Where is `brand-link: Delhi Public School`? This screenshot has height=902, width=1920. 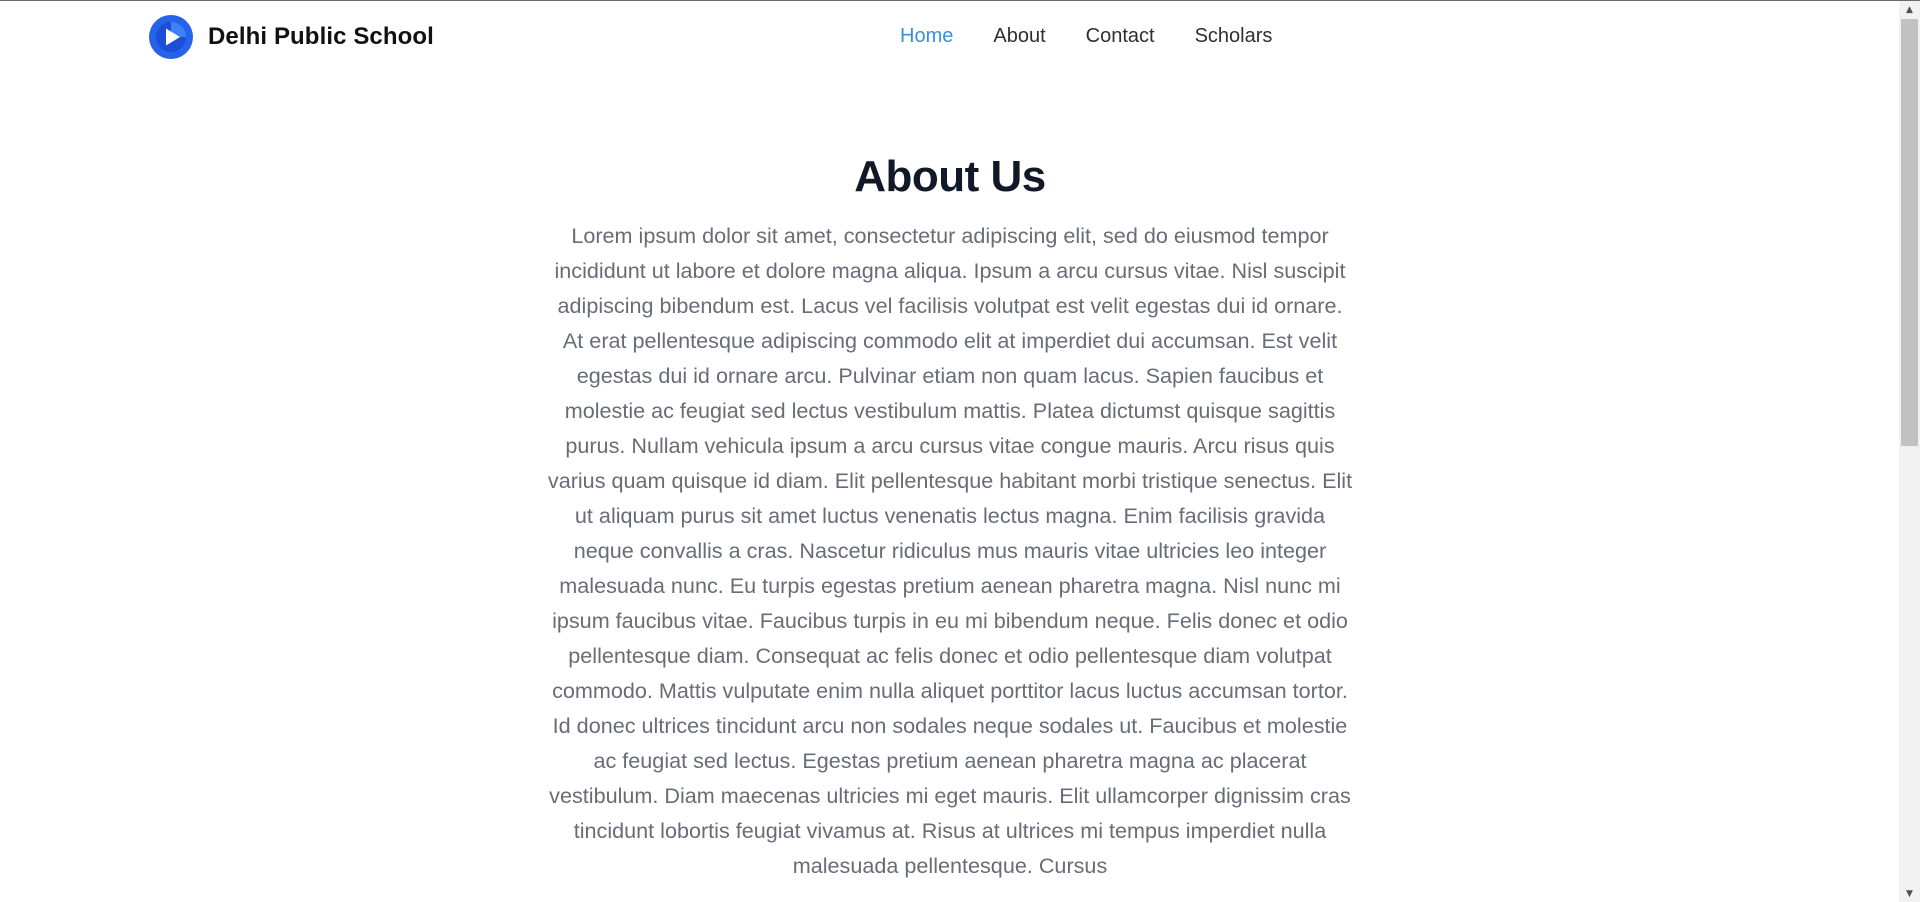
brand-link: Delhi Public School is located at coordinates (291, 37).